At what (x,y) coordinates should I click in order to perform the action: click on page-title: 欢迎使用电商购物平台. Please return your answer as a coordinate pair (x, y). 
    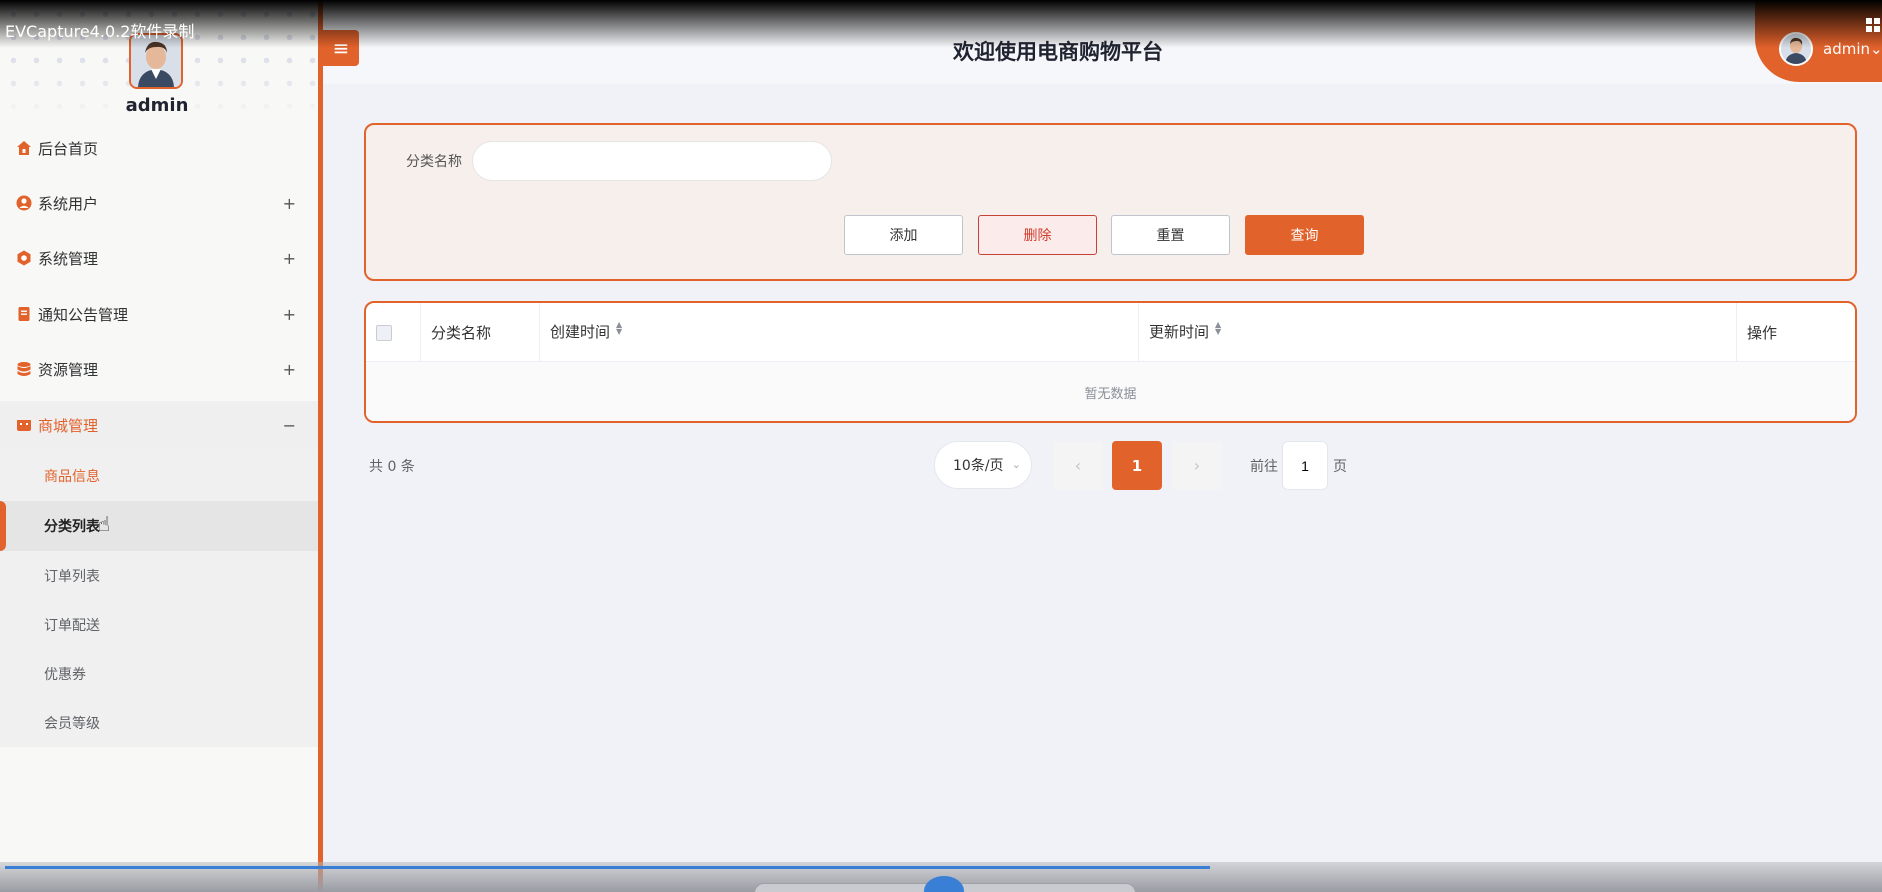
    Looking at the image, I should click on (1058, 52).